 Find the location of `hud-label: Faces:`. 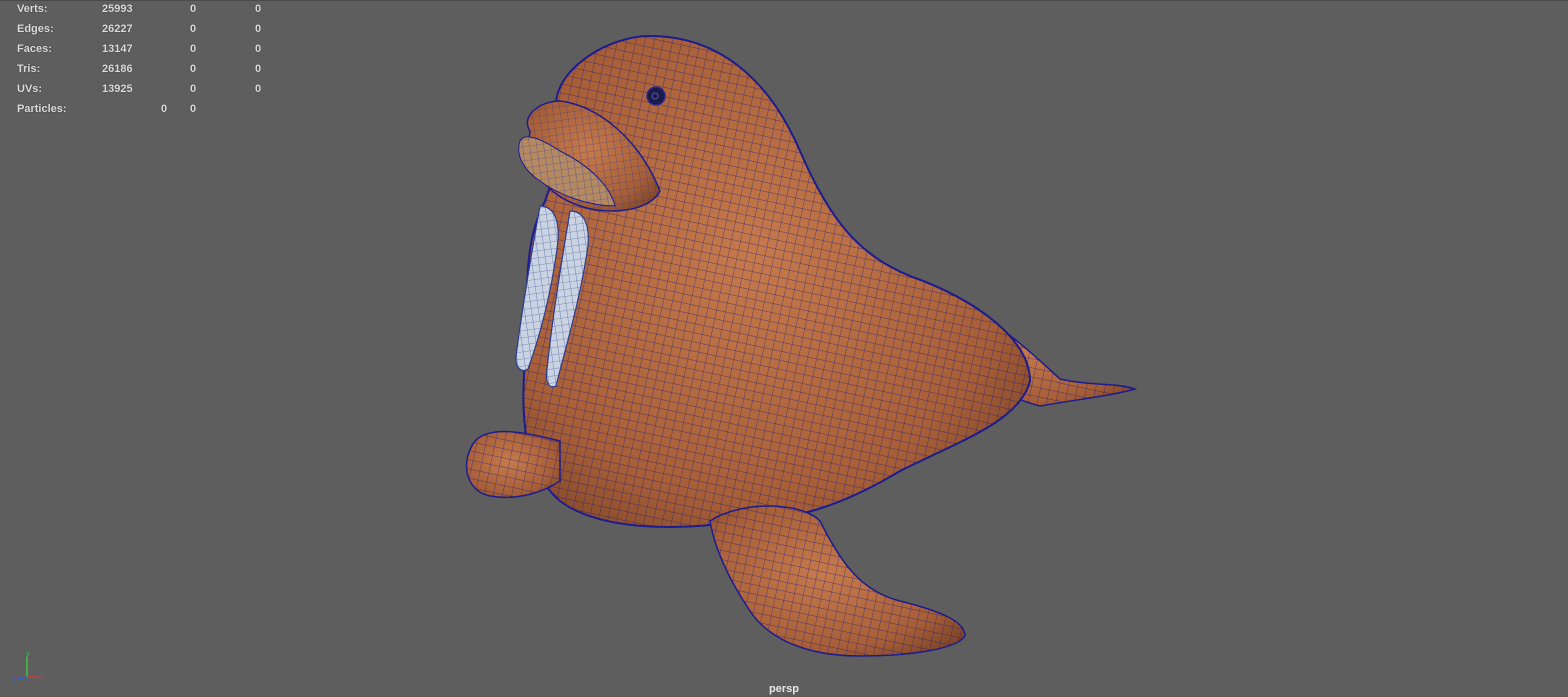

hud-label: Faces: is located at coordinates (34, 49).